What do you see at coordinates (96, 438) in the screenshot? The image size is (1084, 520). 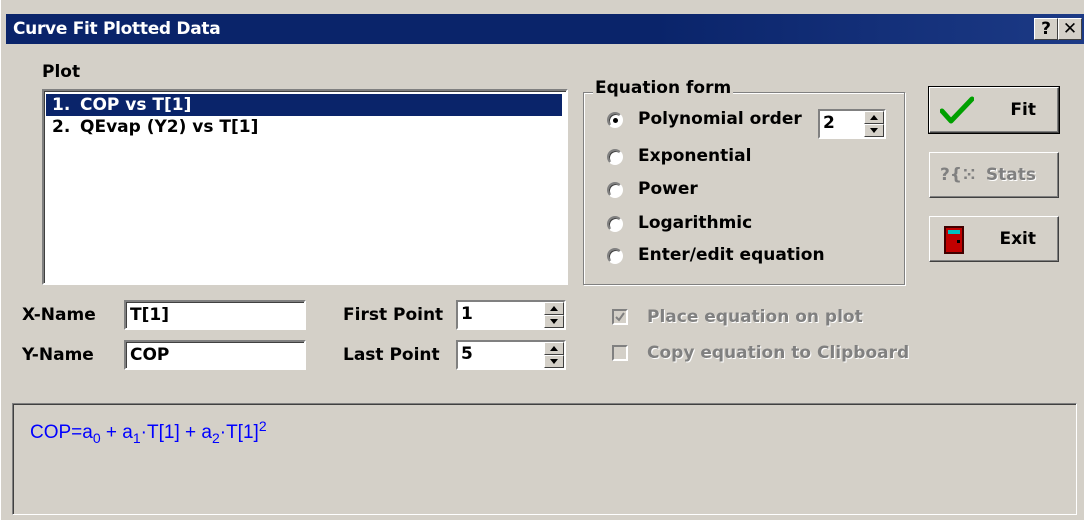 I see `eq-sub: 0` at bounding box center [96, 438].